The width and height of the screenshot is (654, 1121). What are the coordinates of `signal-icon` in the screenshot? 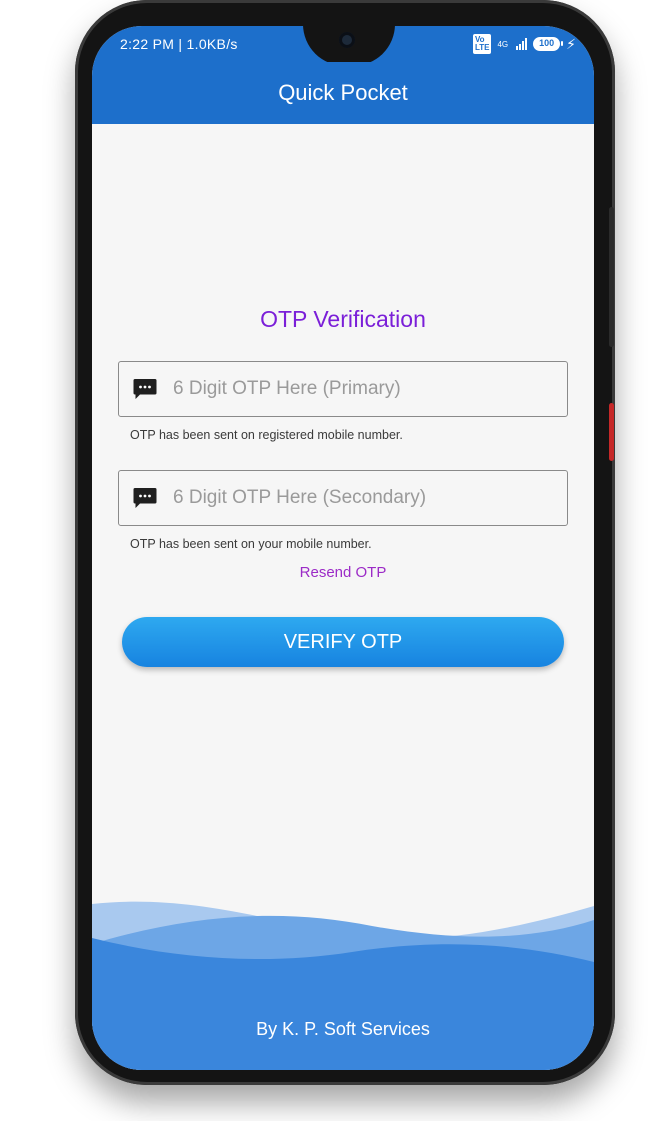 It's located at (522, 44).